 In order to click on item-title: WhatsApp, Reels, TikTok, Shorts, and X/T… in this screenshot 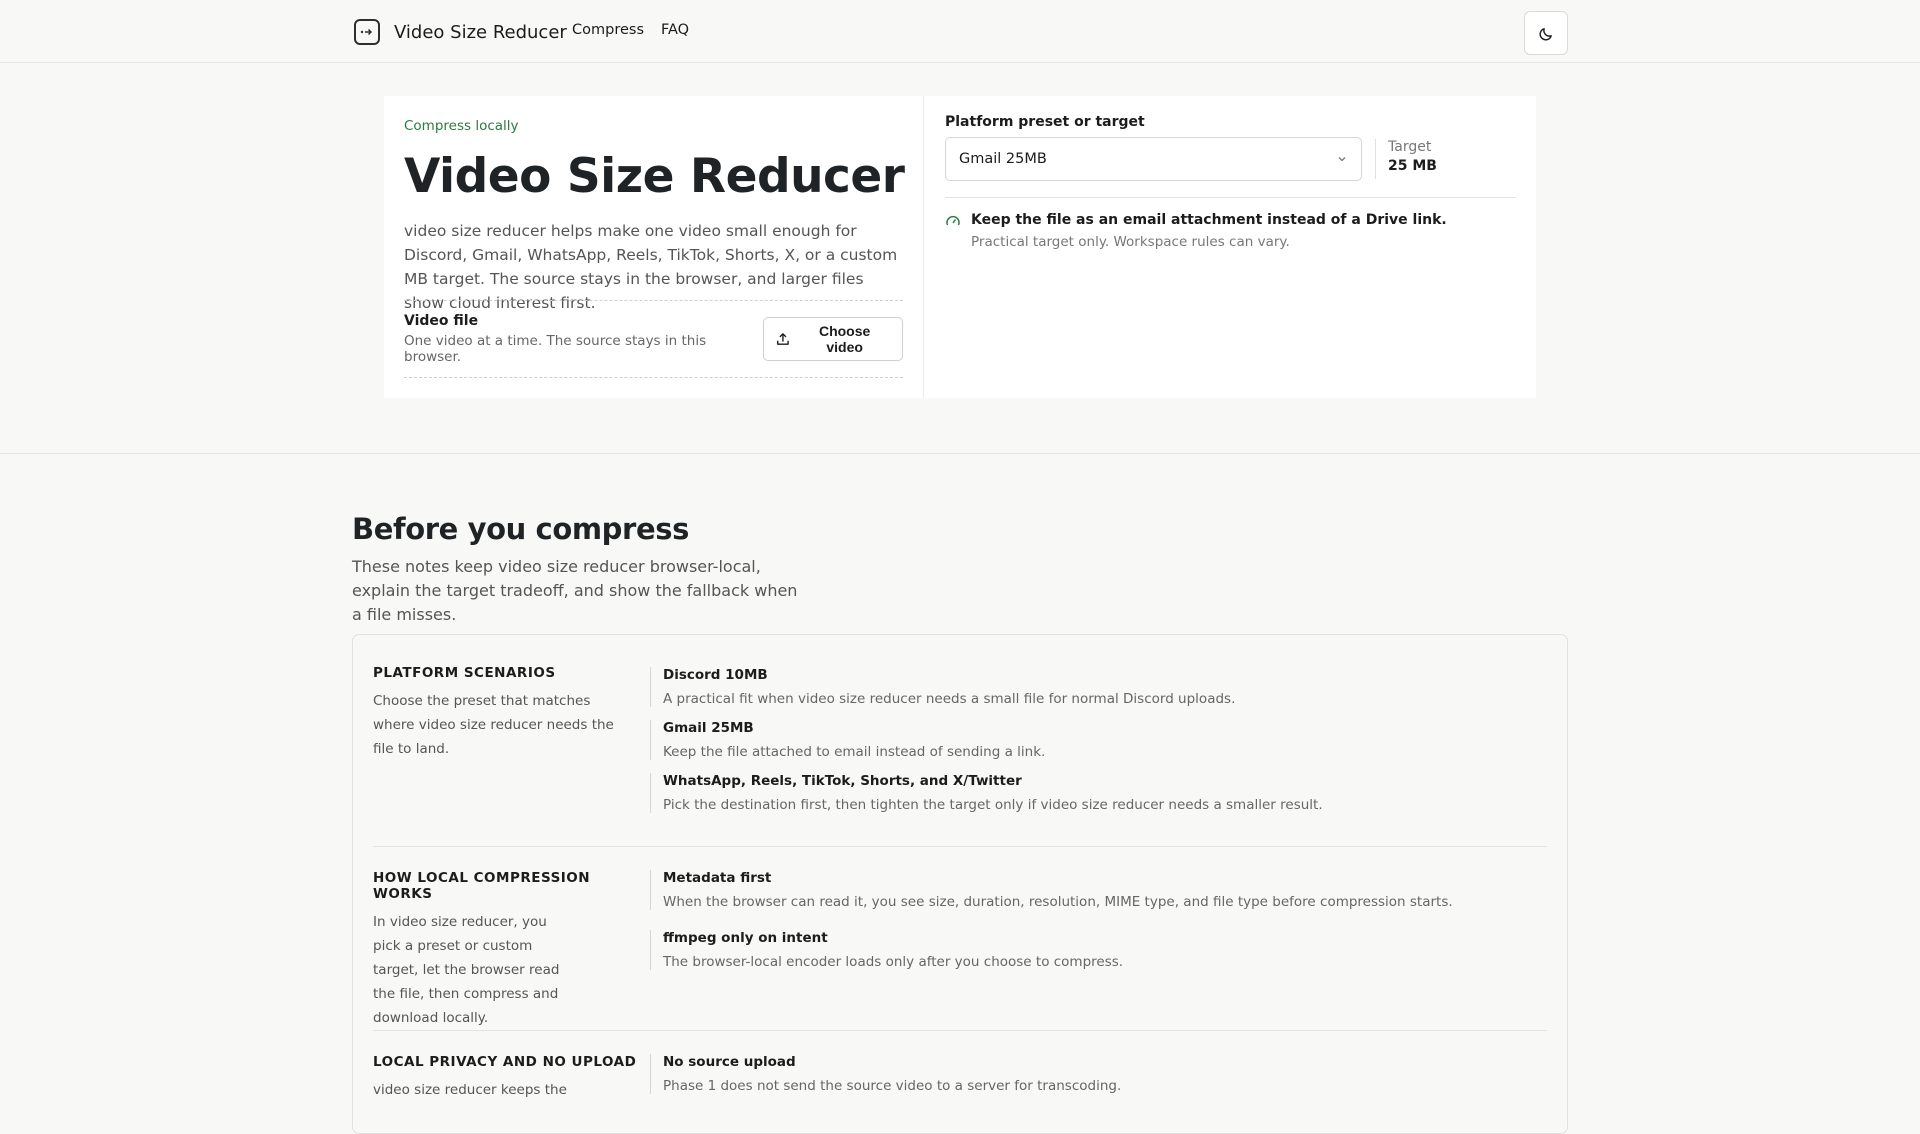, I will do `click(842, 781)`.